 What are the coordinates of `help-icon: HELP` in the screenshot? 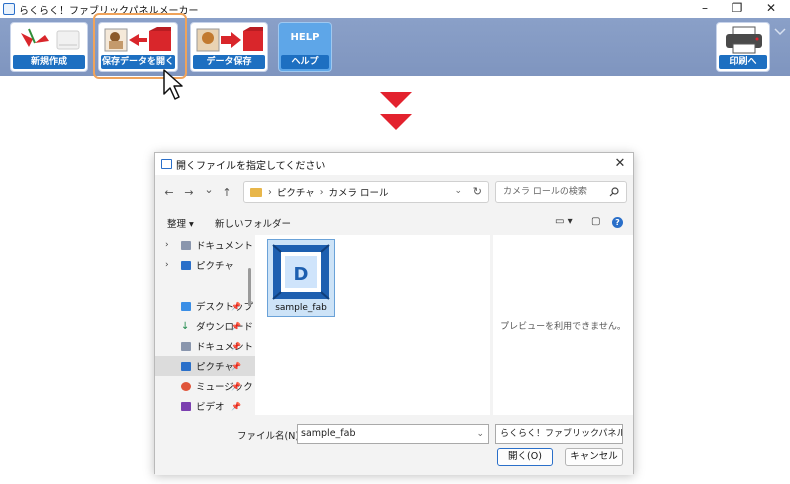 It's located at (305, 37).